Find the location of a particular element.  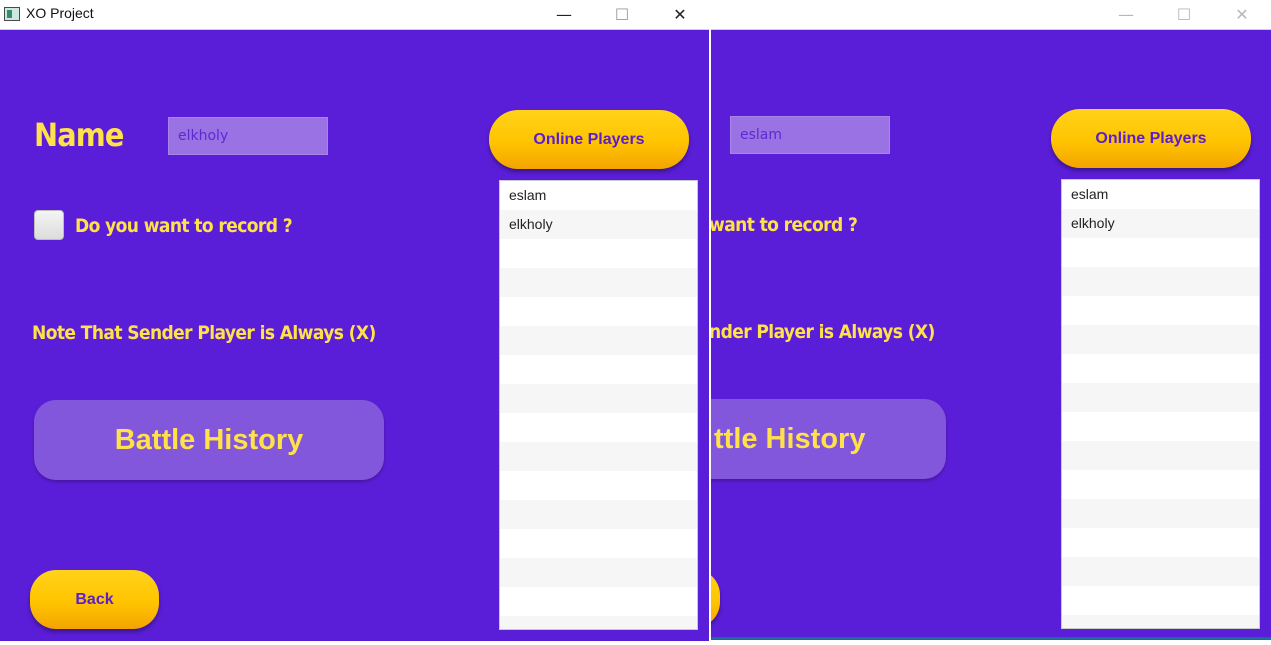

record-label: want to record ? is located at coordinates (784, 225).